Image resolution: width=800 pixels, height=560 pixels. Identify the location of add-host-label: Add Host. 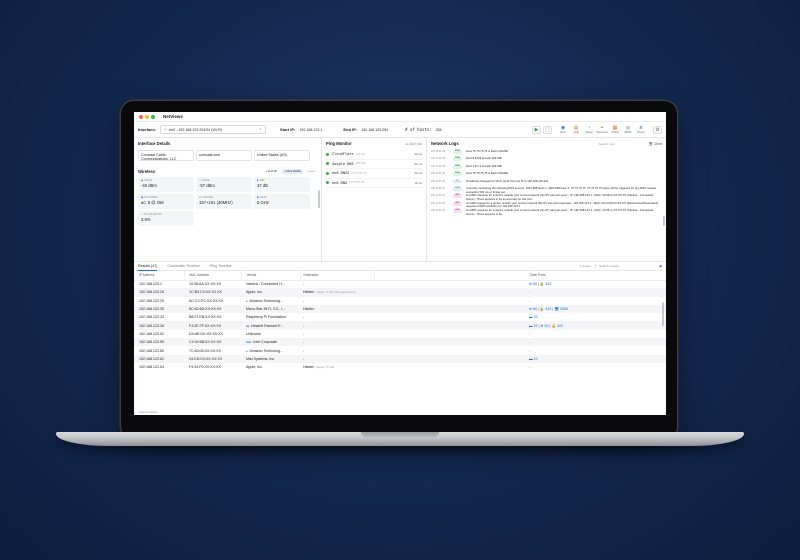
(415, 143).